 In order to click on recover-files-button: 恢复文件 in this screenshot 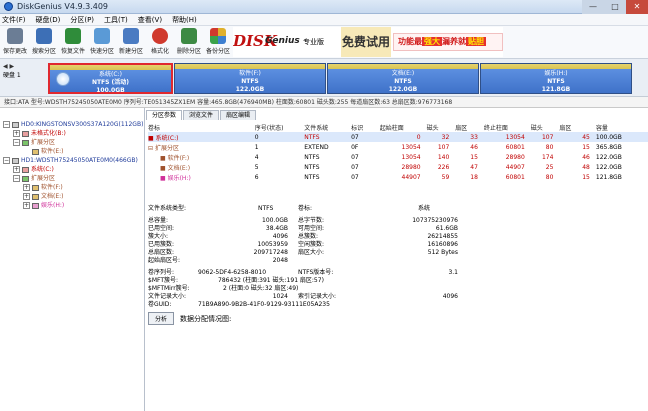, I will do `click(73, 41)`.